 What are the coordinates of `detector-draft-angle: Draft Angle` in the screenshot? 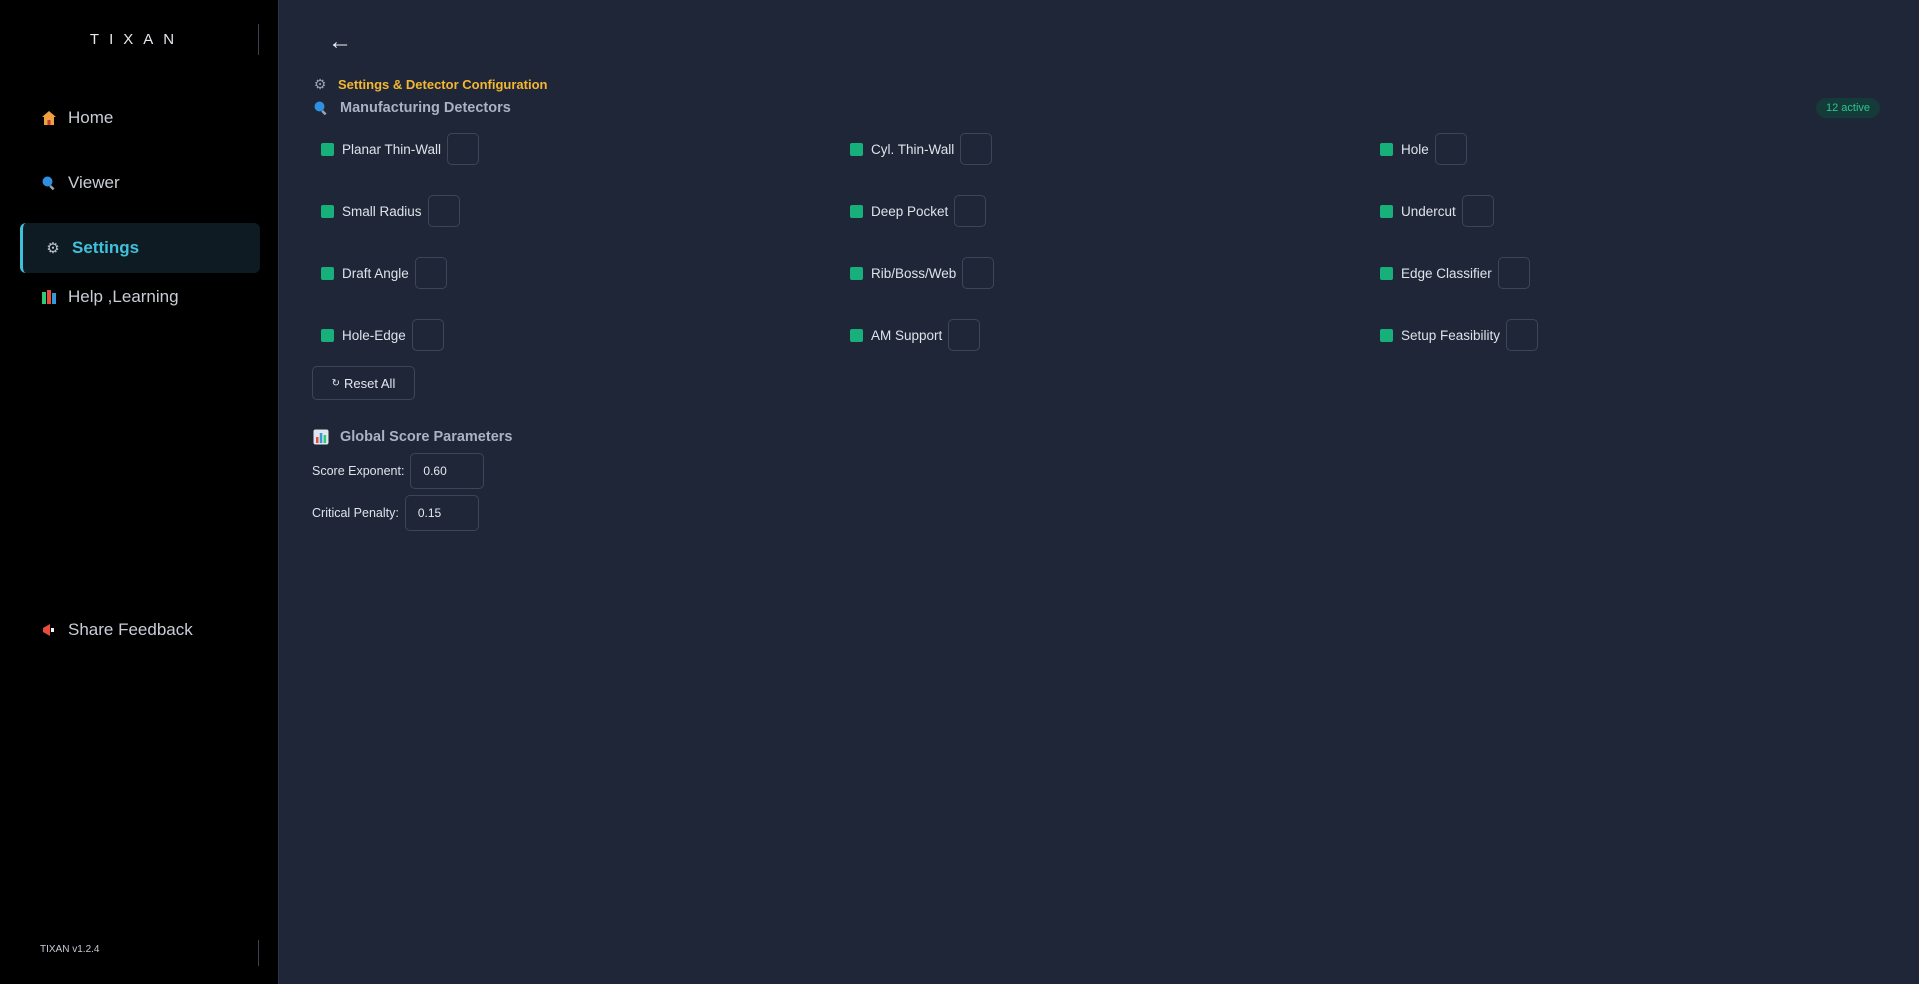 It's located at (384, 273).